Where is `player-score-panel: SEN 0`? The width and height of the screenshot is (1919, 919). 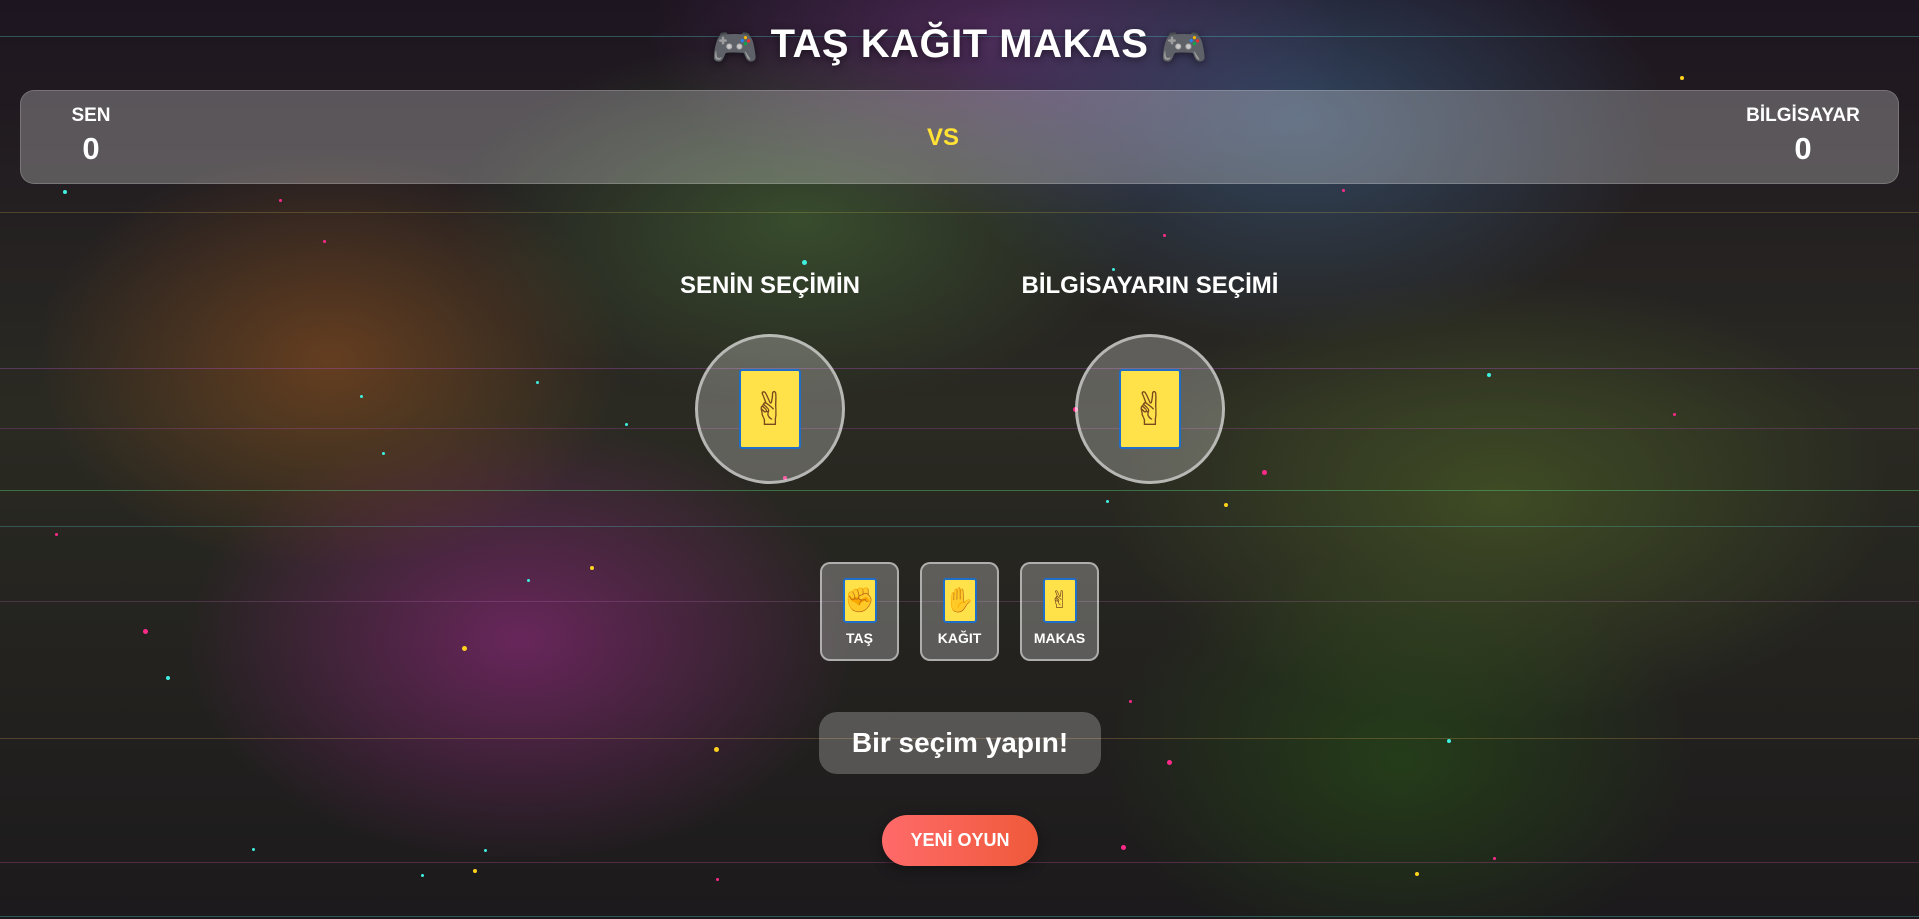
player-score-panel: SEN 0 is located at coordinates (91, 136).